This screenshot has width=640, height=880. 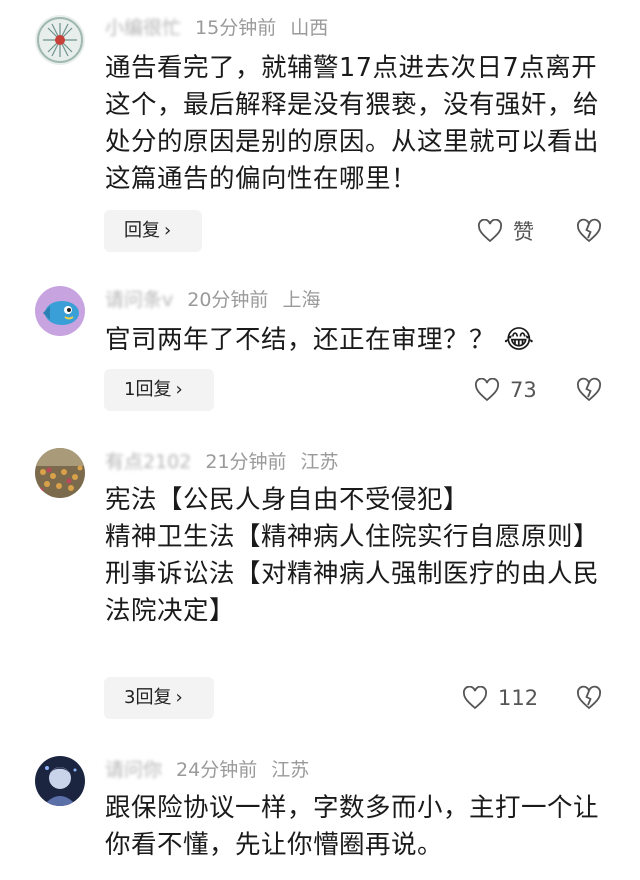 I want to click on reply-button: 1回复 ›, so click(x=159, y=390).